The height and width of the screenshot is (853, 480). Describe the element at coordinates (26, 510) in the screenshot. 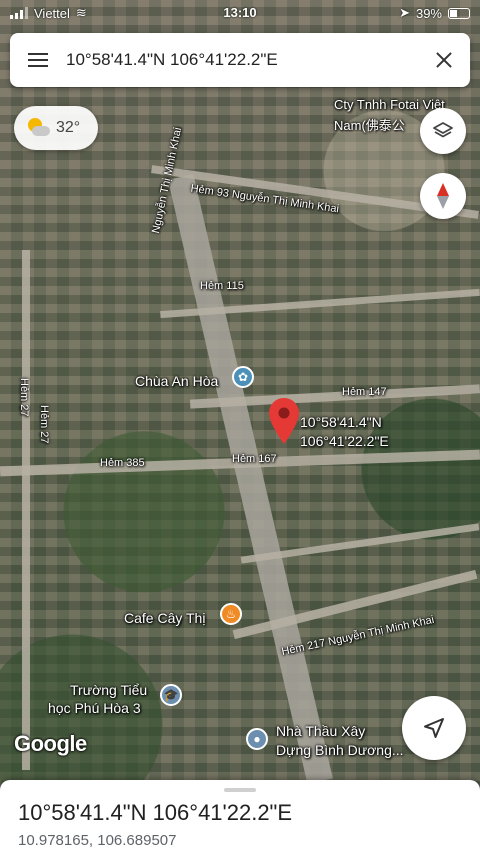

I see `road-left-vertical` at that location.